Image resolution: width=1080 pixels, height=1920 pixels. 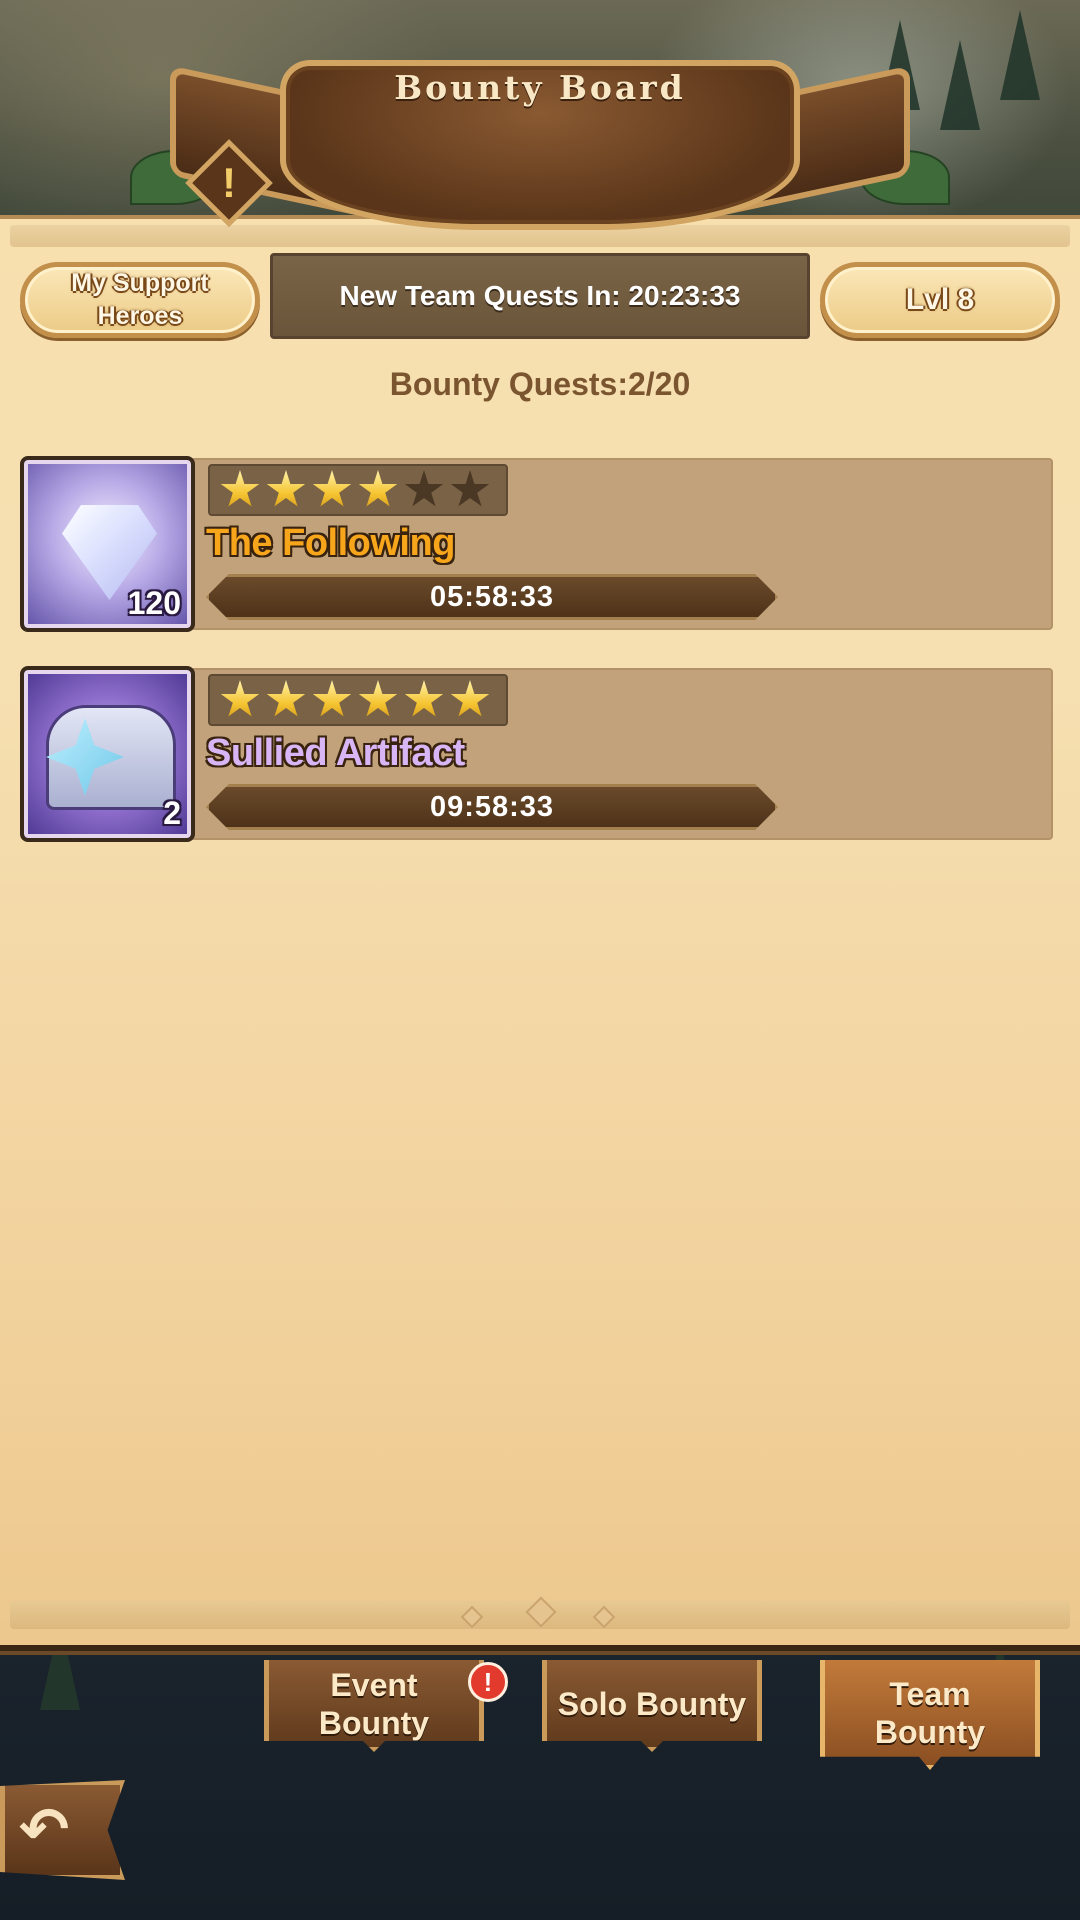 I want to click on level-button: Lvl 8, so click(x=940, y=300).